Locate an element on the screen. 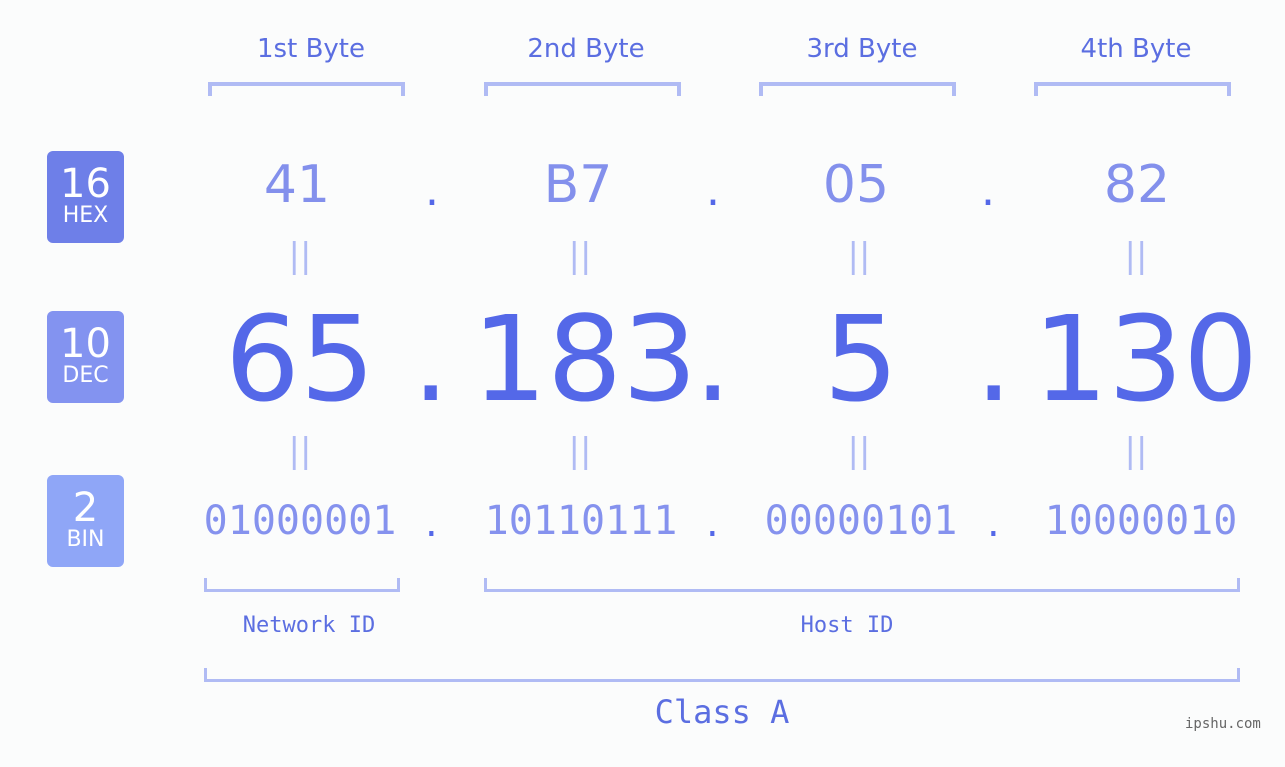 The height and width of the screenshot is (767, 1285). byte-4-header: 4th Byte is located at coordinates (1136, 49).